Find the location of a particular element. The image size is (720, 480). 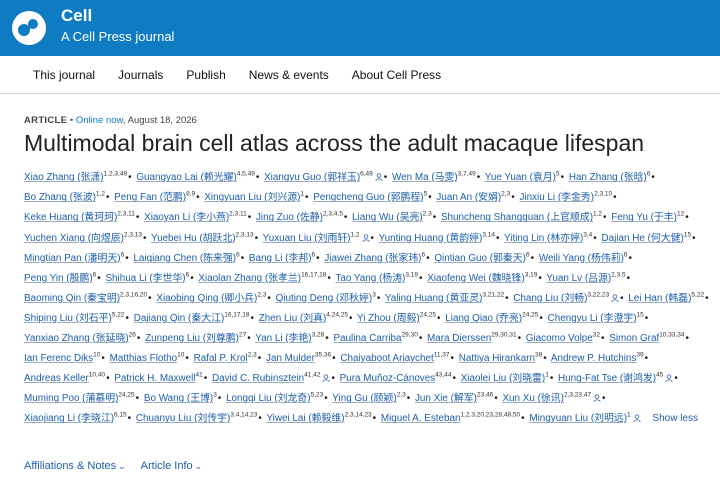

author-name-link: Yuebei Hu (胡跃北) is located at coordinates (193, 238).